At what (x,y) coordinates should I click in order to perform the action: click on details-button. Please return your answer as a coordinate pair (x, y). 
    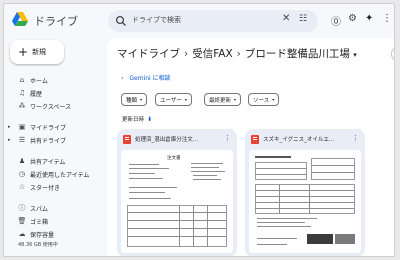
    Looking at the image, I should click on (392, 54).